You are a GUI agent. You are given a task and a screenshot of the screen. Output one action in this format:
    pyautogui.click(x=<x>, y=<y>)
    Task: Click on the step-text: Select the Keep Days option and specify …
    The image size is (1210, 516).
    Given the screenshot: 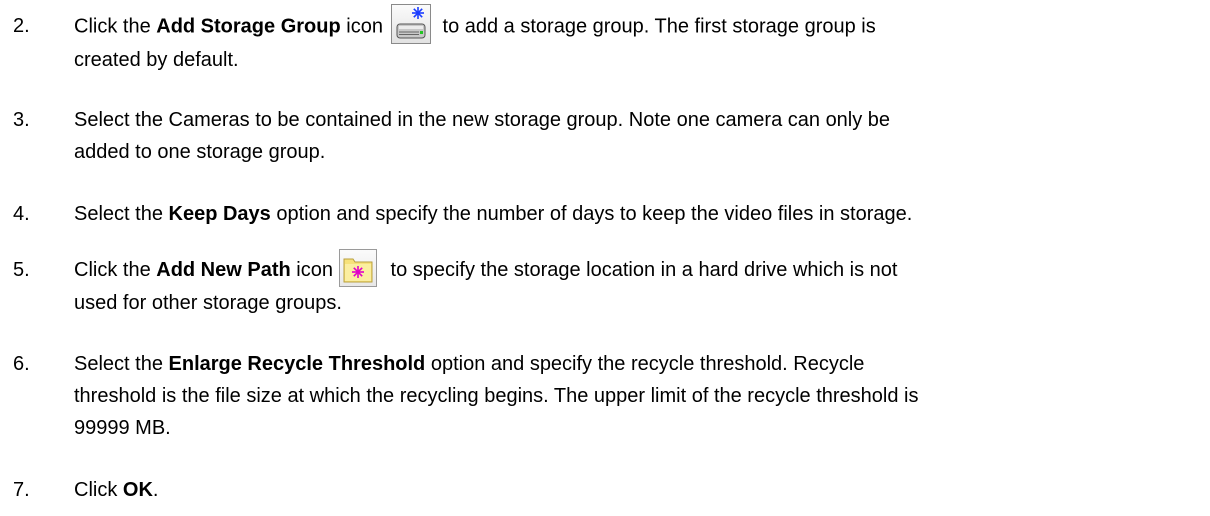 What is the action you would take?
    pyautogui.click(x=493, y=214)
    